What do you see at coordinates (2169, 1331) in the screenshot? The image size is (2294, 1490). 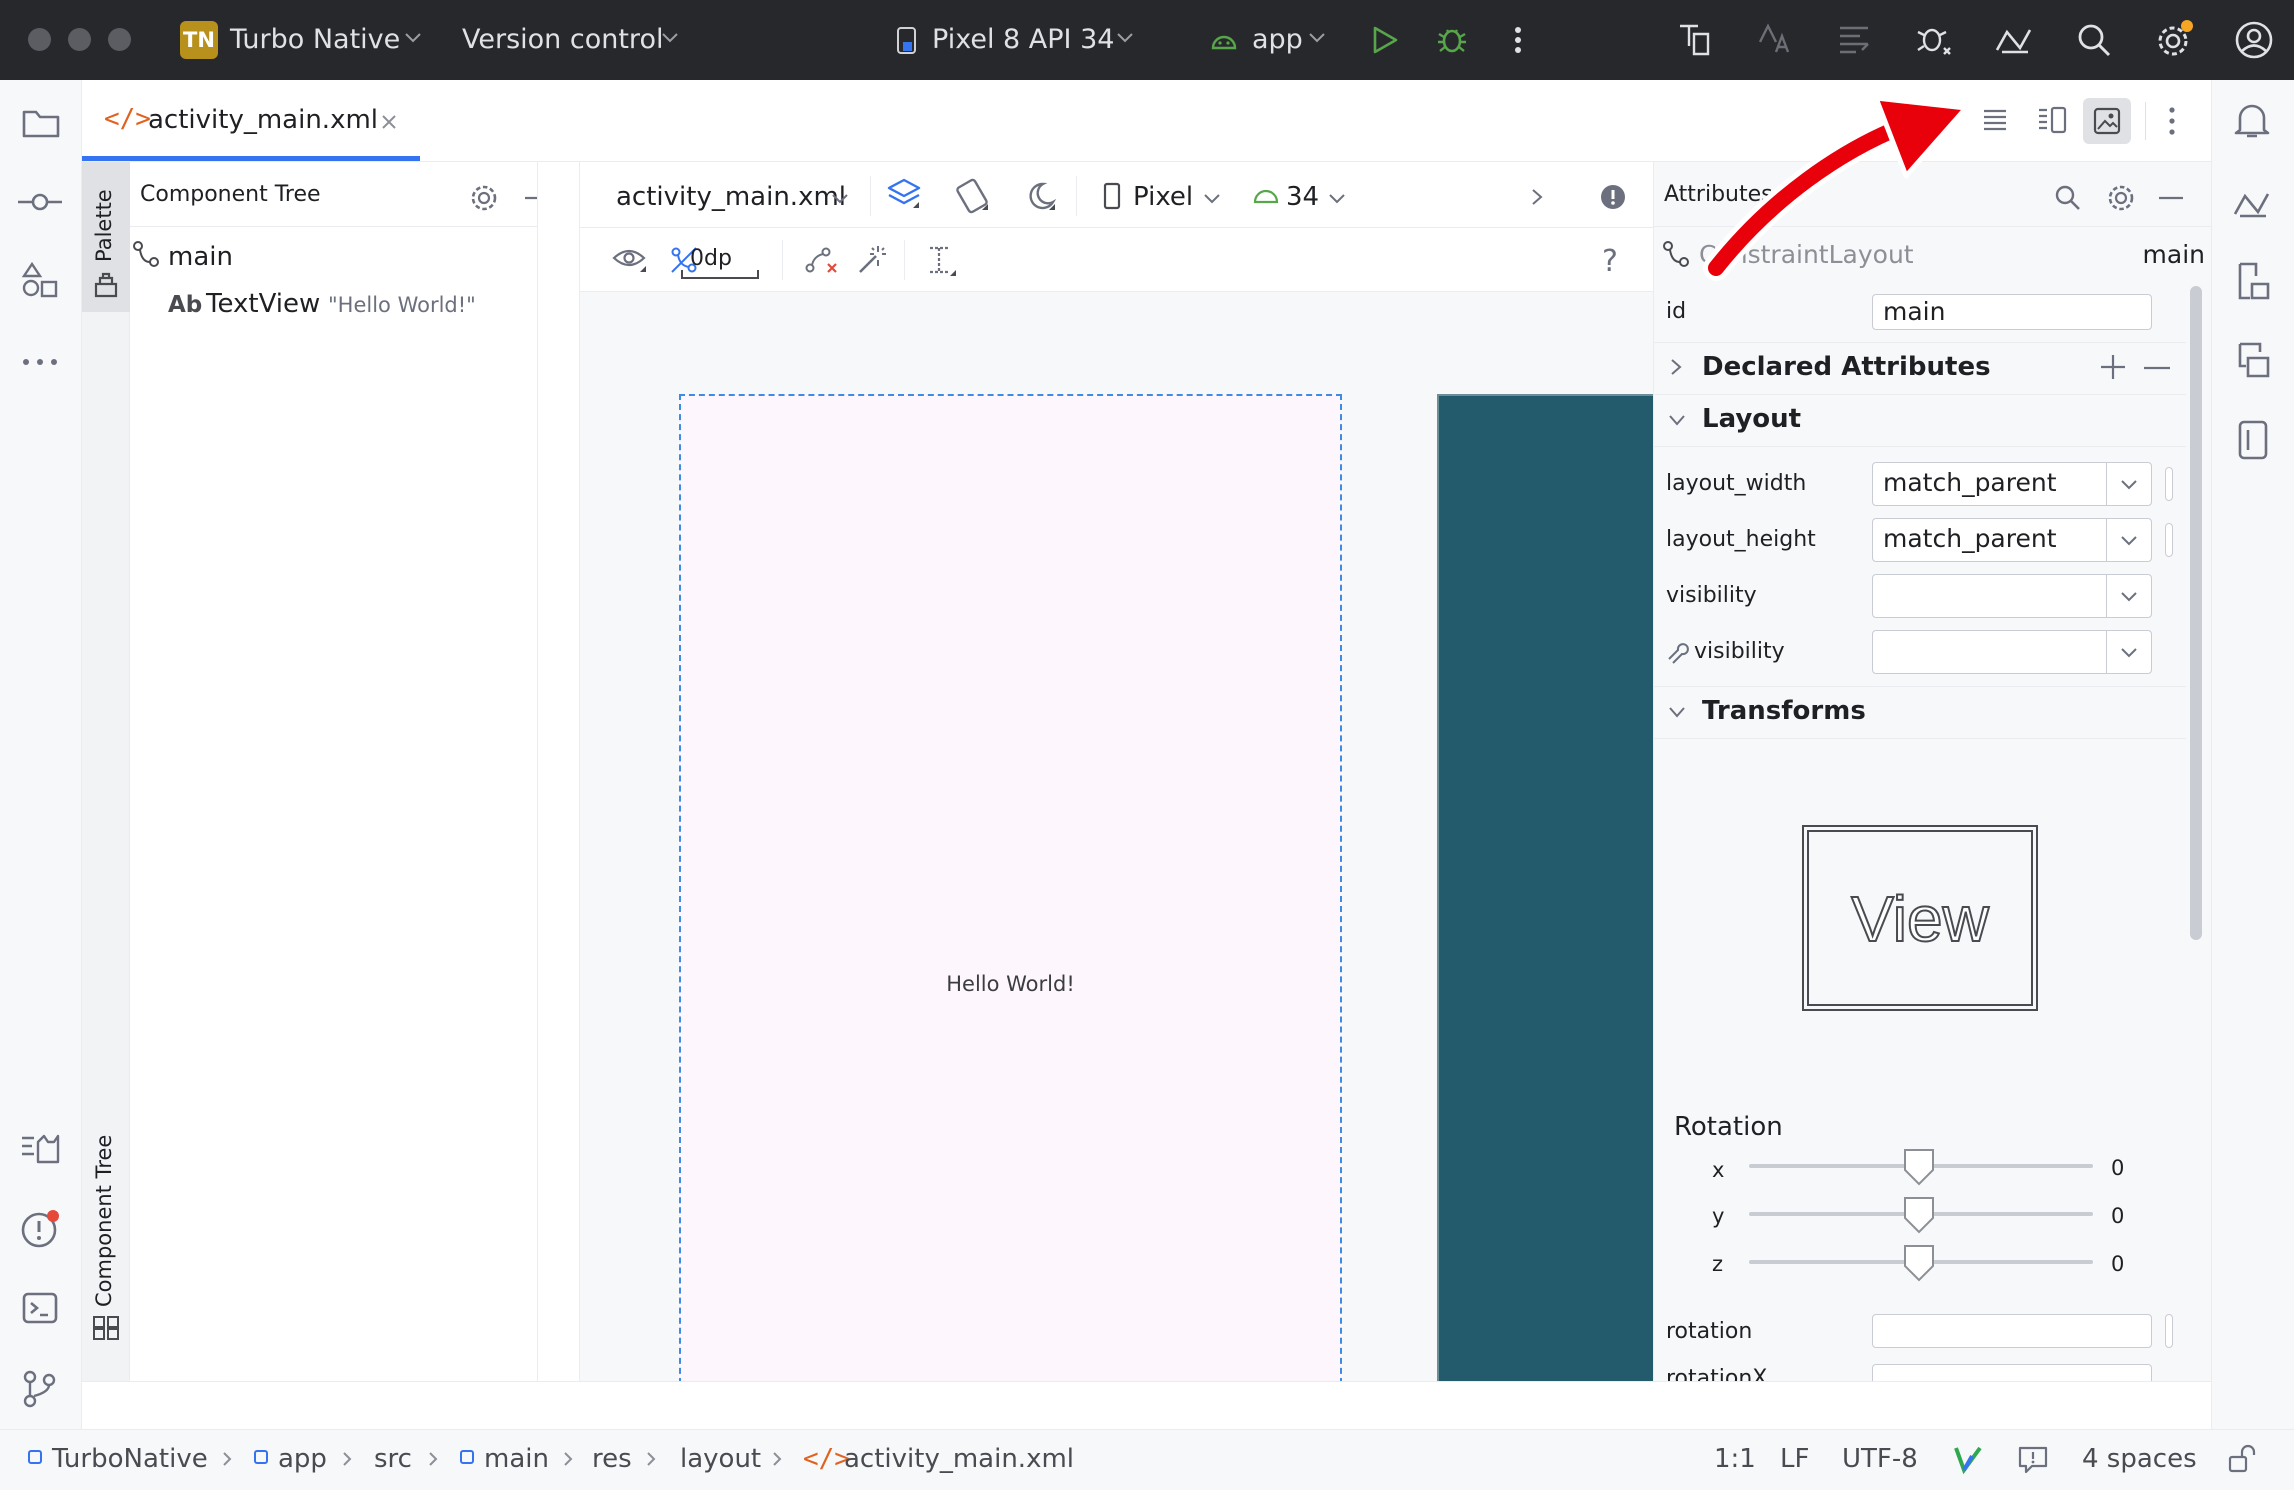 I see `rotation-resource-picker` at bounding box center [2169, 1331].